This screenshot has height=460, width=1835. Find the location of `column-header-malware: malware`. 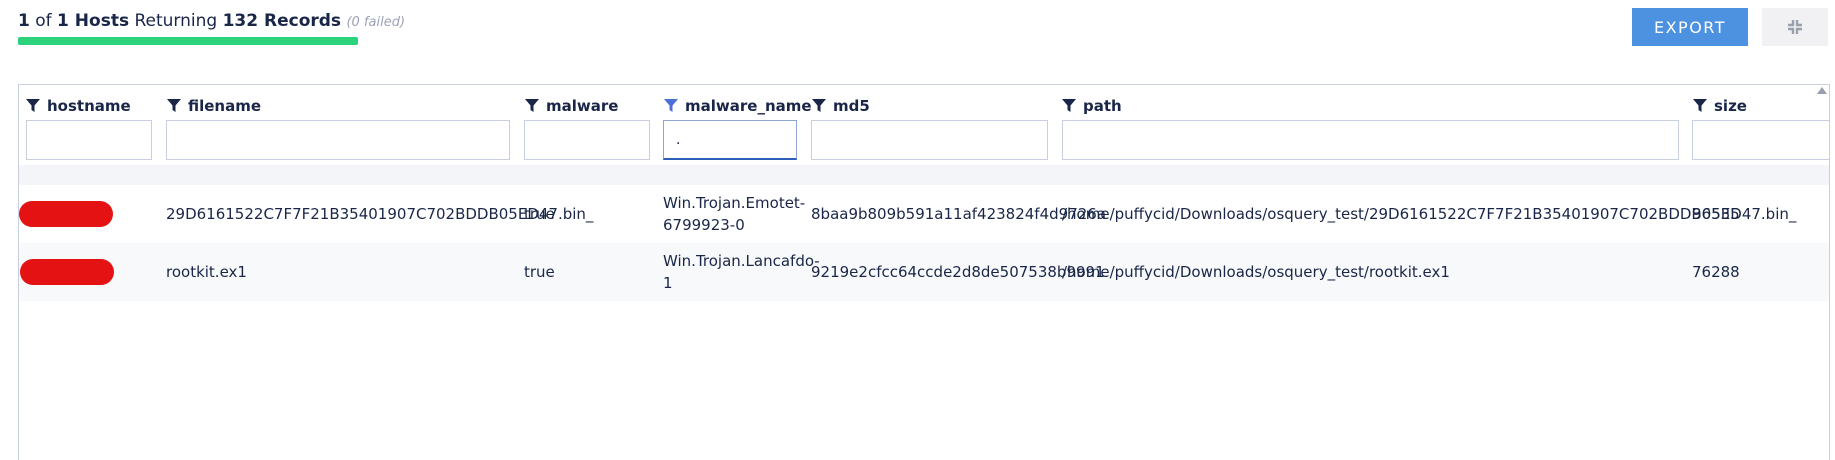

column-header-malware: malware is located at coordinates (571, 106).